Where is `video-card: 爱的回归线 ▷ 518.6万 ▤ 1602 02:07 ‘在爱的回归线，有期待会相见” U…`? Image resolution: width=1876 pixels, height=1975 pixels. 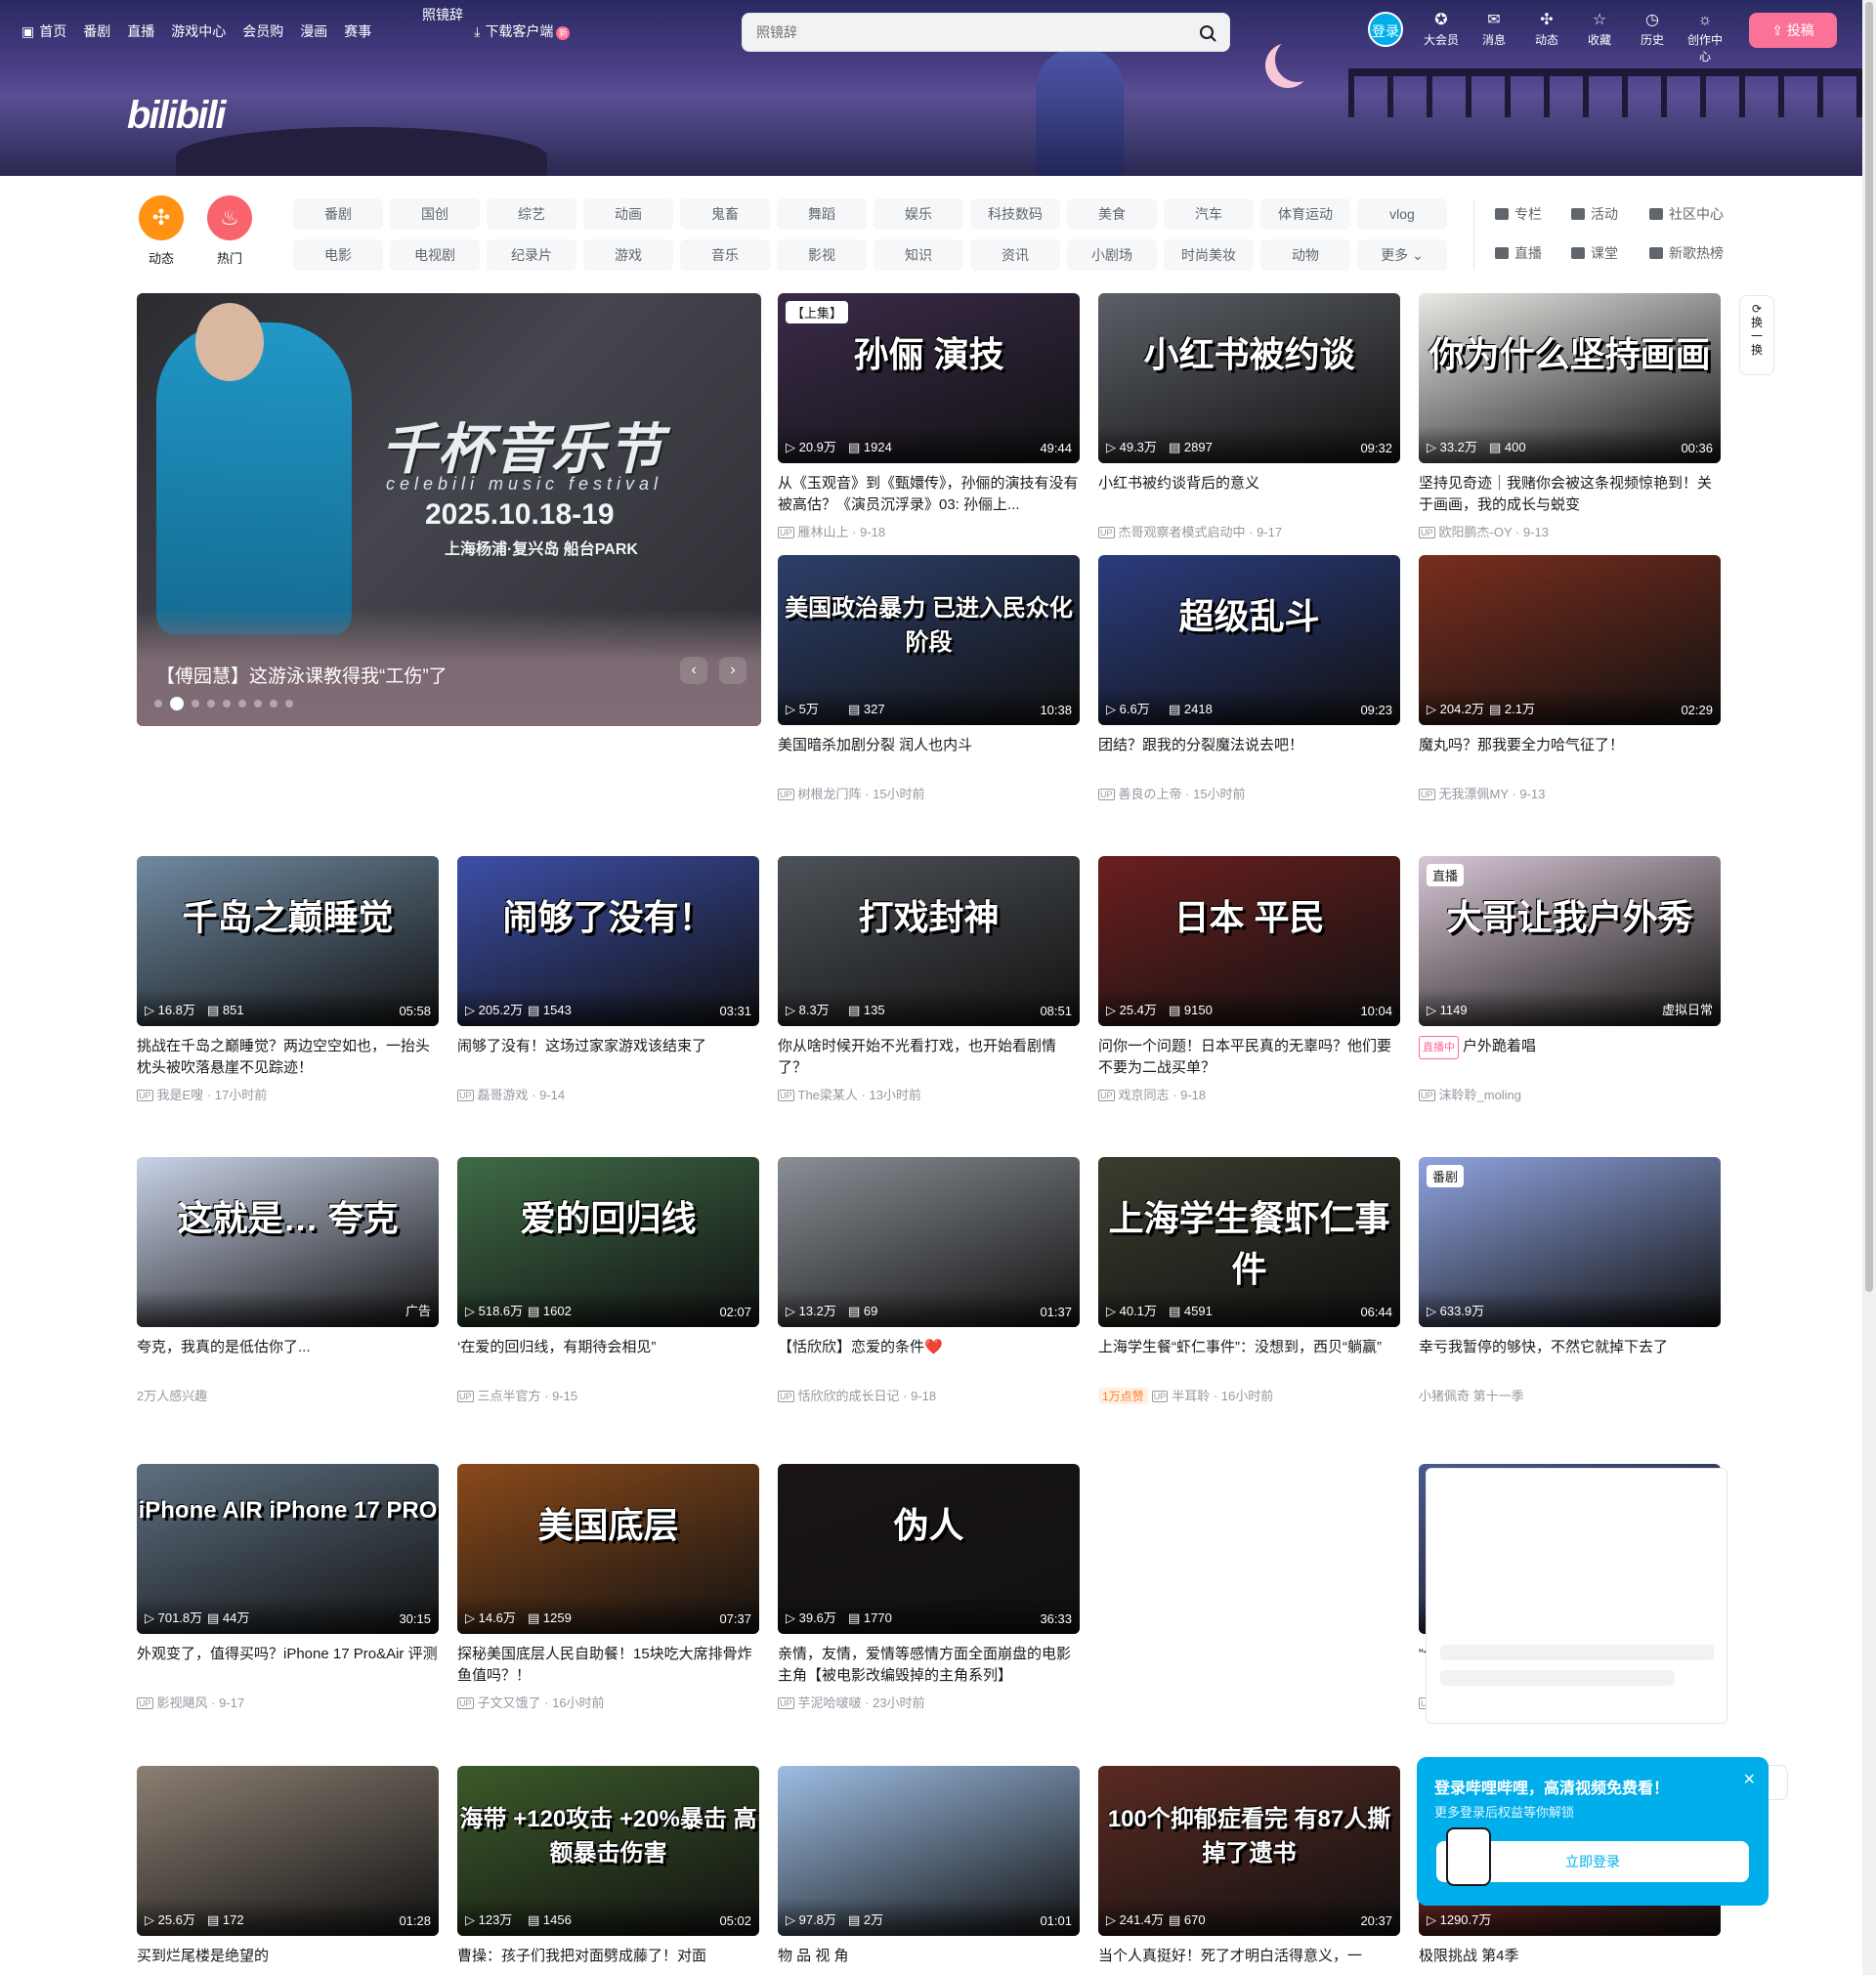 video-card: 爱的回归线 ▷ 518.6万 ▤ 1602 02:07 ‘在爱的回归线，有期待会相见” U… is located at coordinates (608, 1281).